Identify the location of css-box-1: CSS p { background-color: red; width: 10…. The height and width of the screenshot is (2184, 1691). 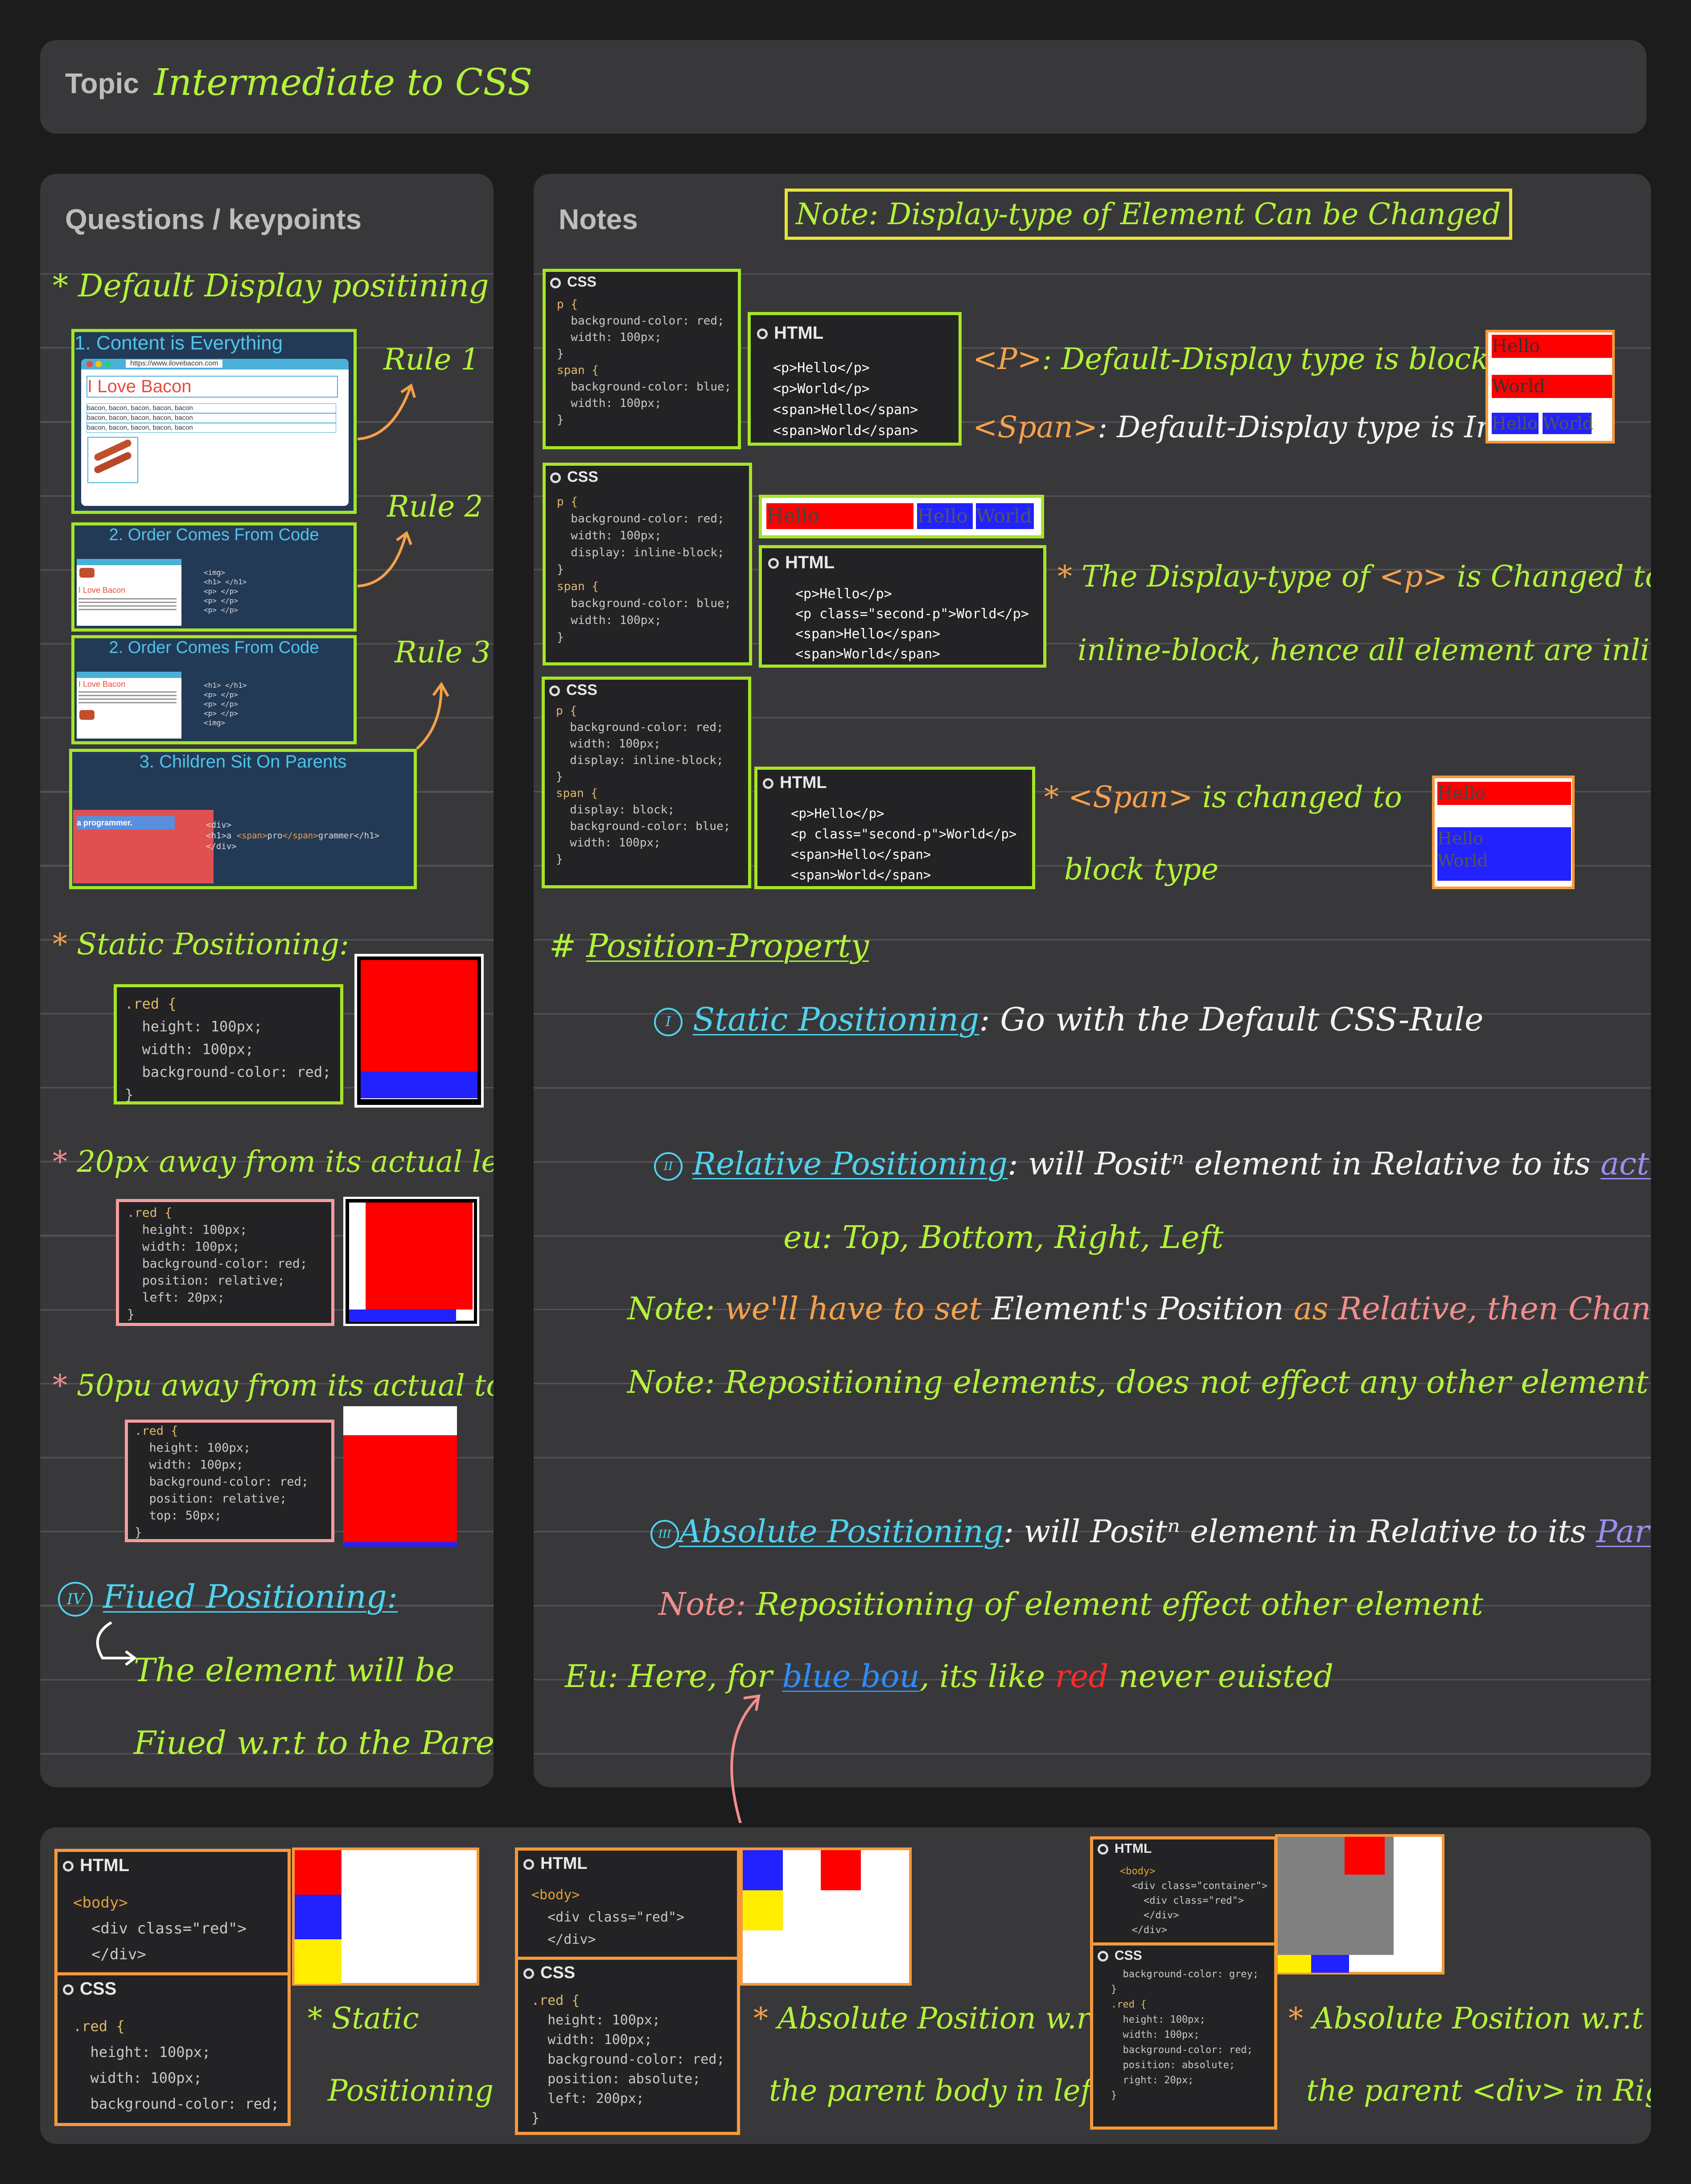
(642, 359).